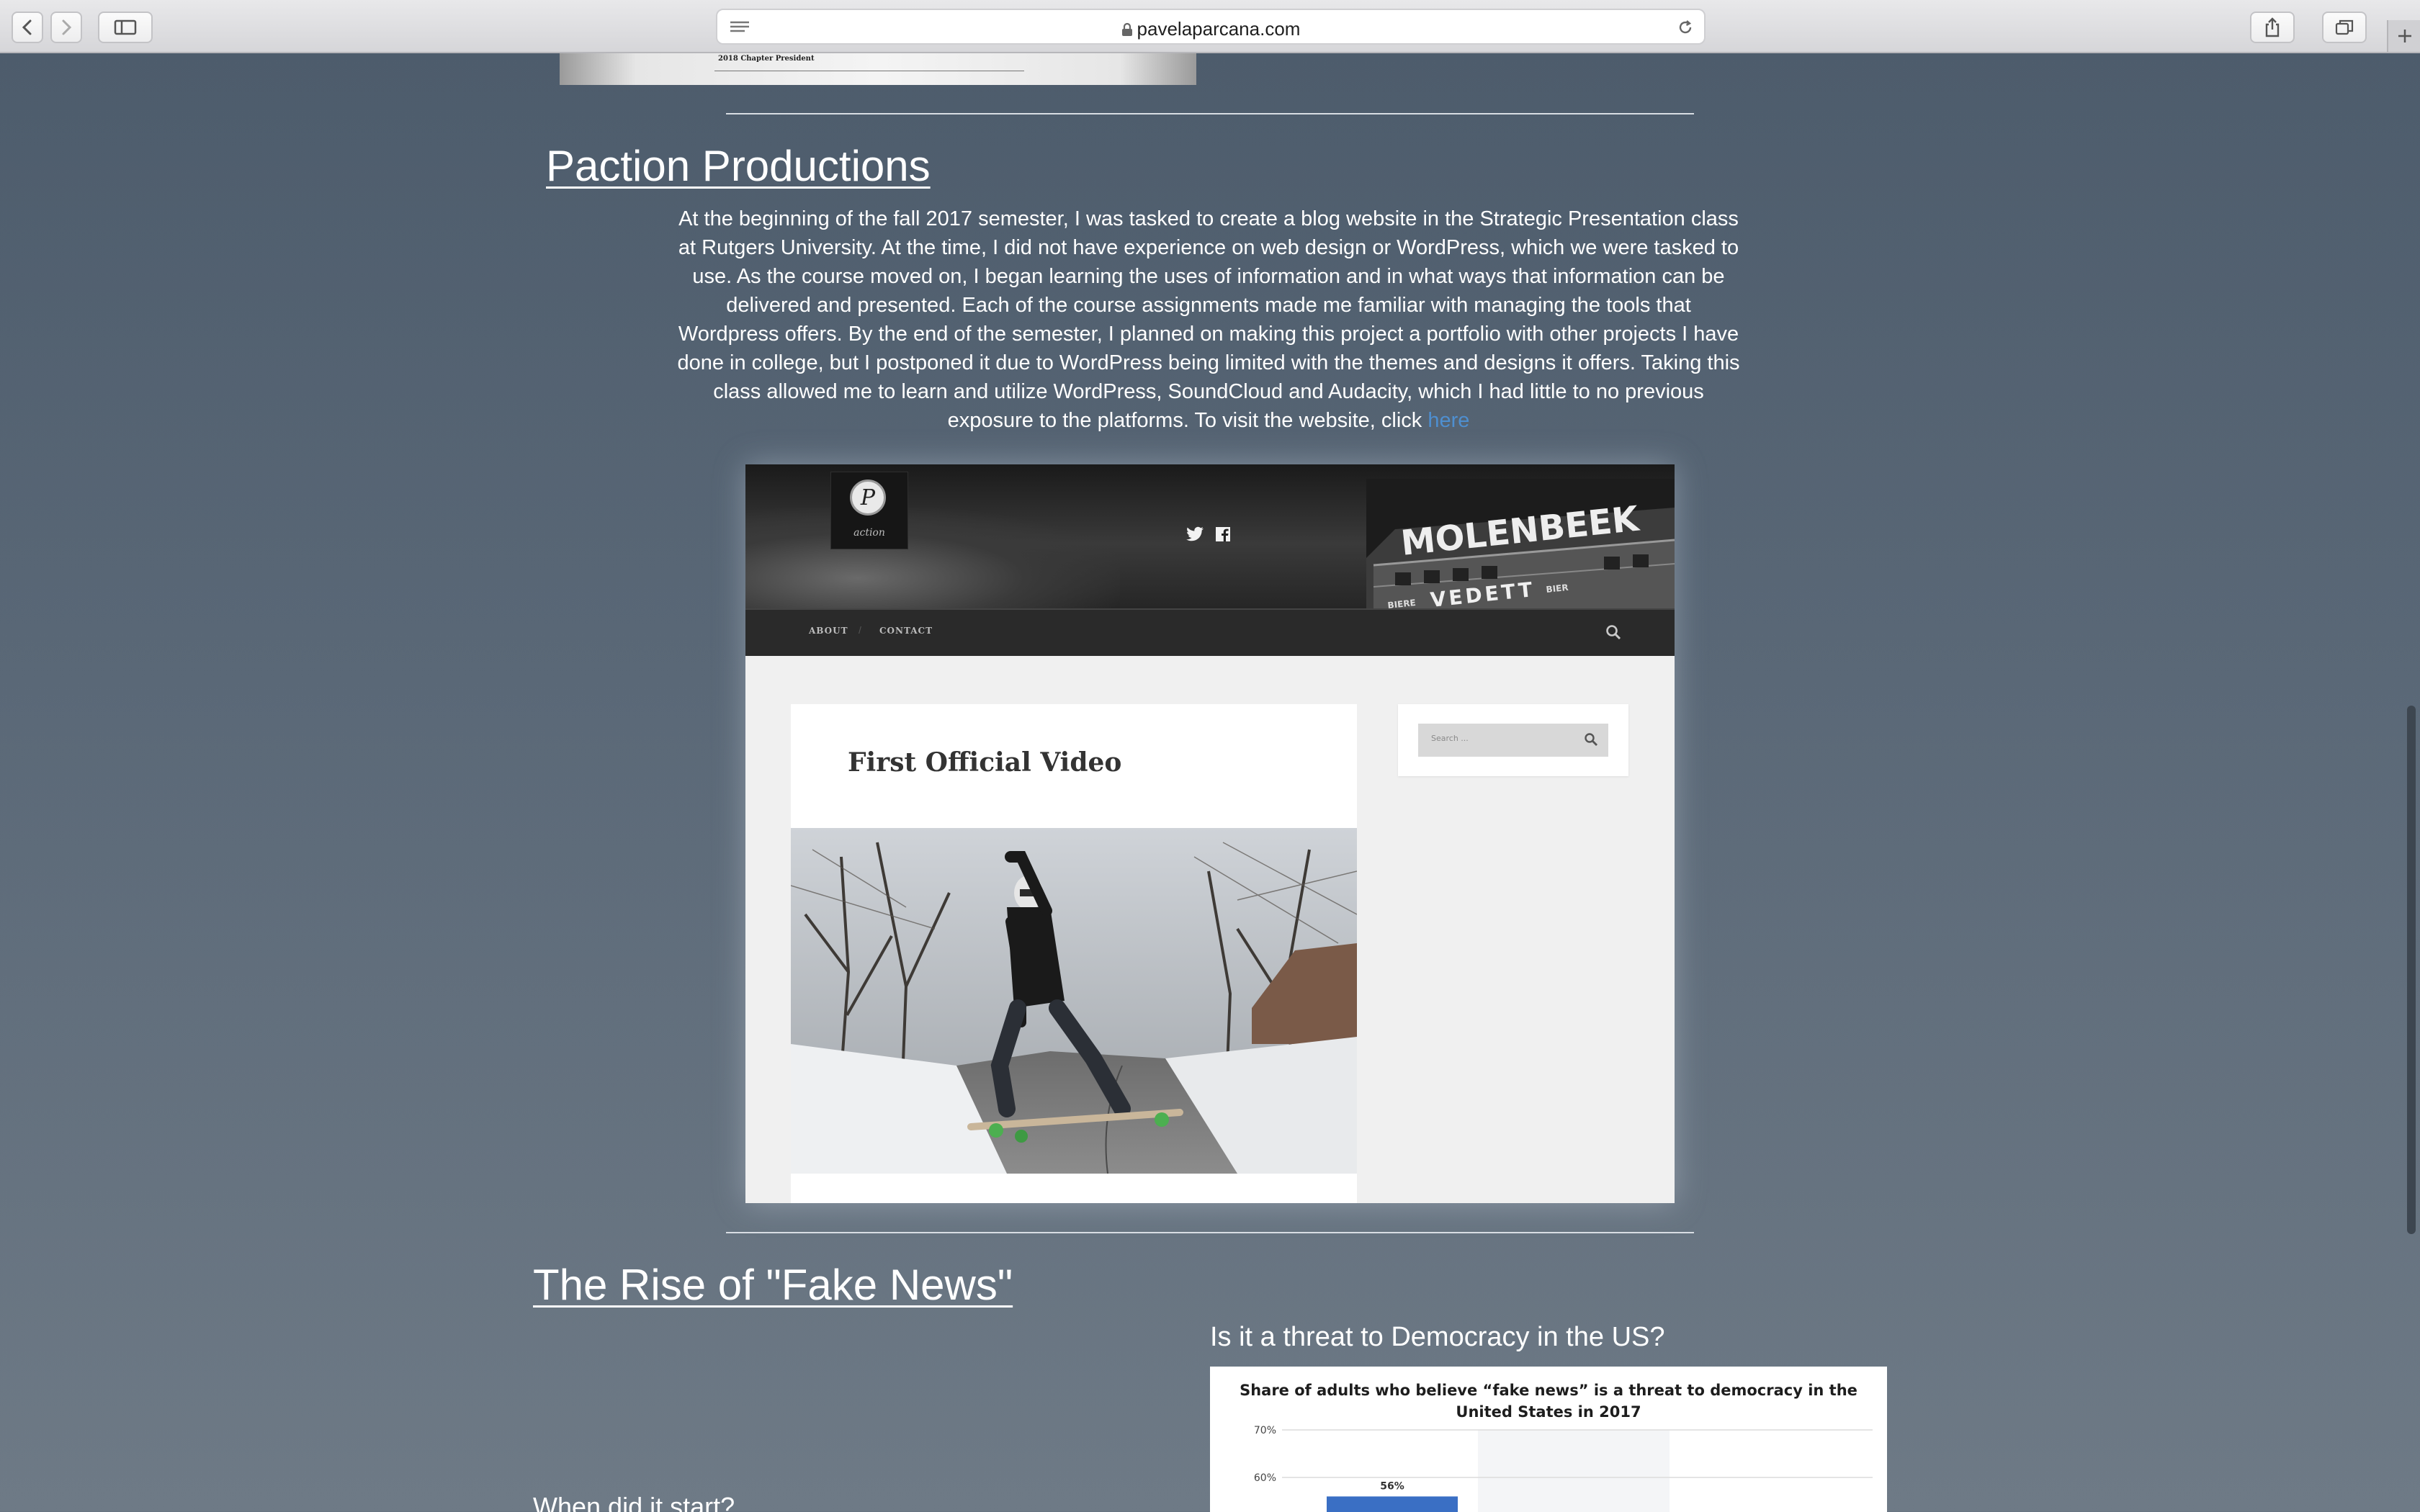  I want to click on forward-button, so click(66, 27).